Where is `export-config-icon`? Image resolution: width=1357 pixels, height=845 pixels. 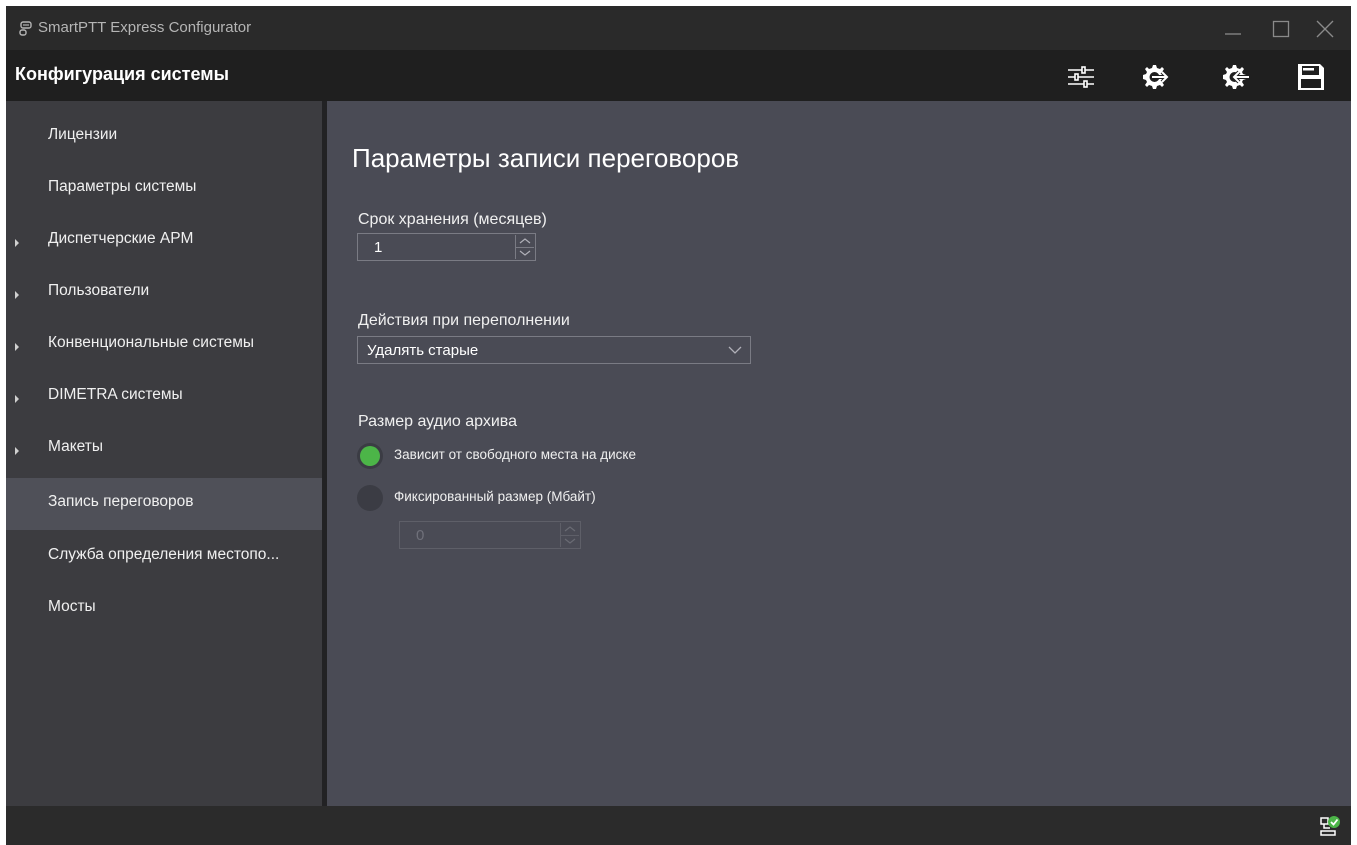
export-config-icon is located at coordinates (1155, 77).